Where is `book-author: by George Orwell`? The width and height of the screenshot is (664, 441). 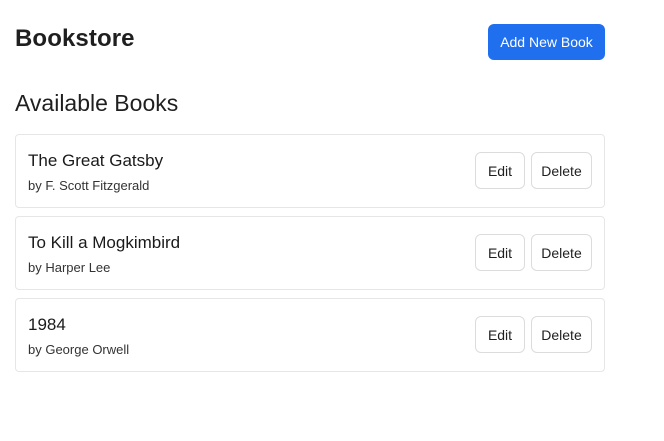
book-author: by George Orwell is located at coordinates (79, 349).